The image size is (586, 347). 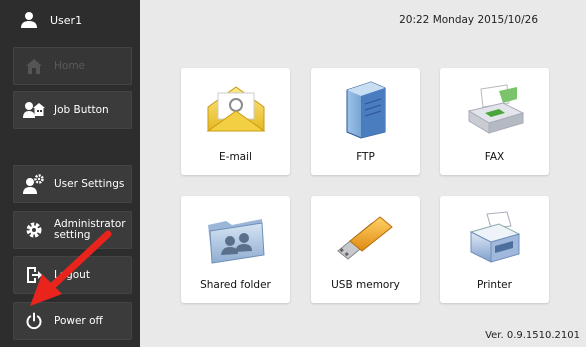 I want to click on tile-usb-memory-label: USB memory, so click(x=365, y=285).